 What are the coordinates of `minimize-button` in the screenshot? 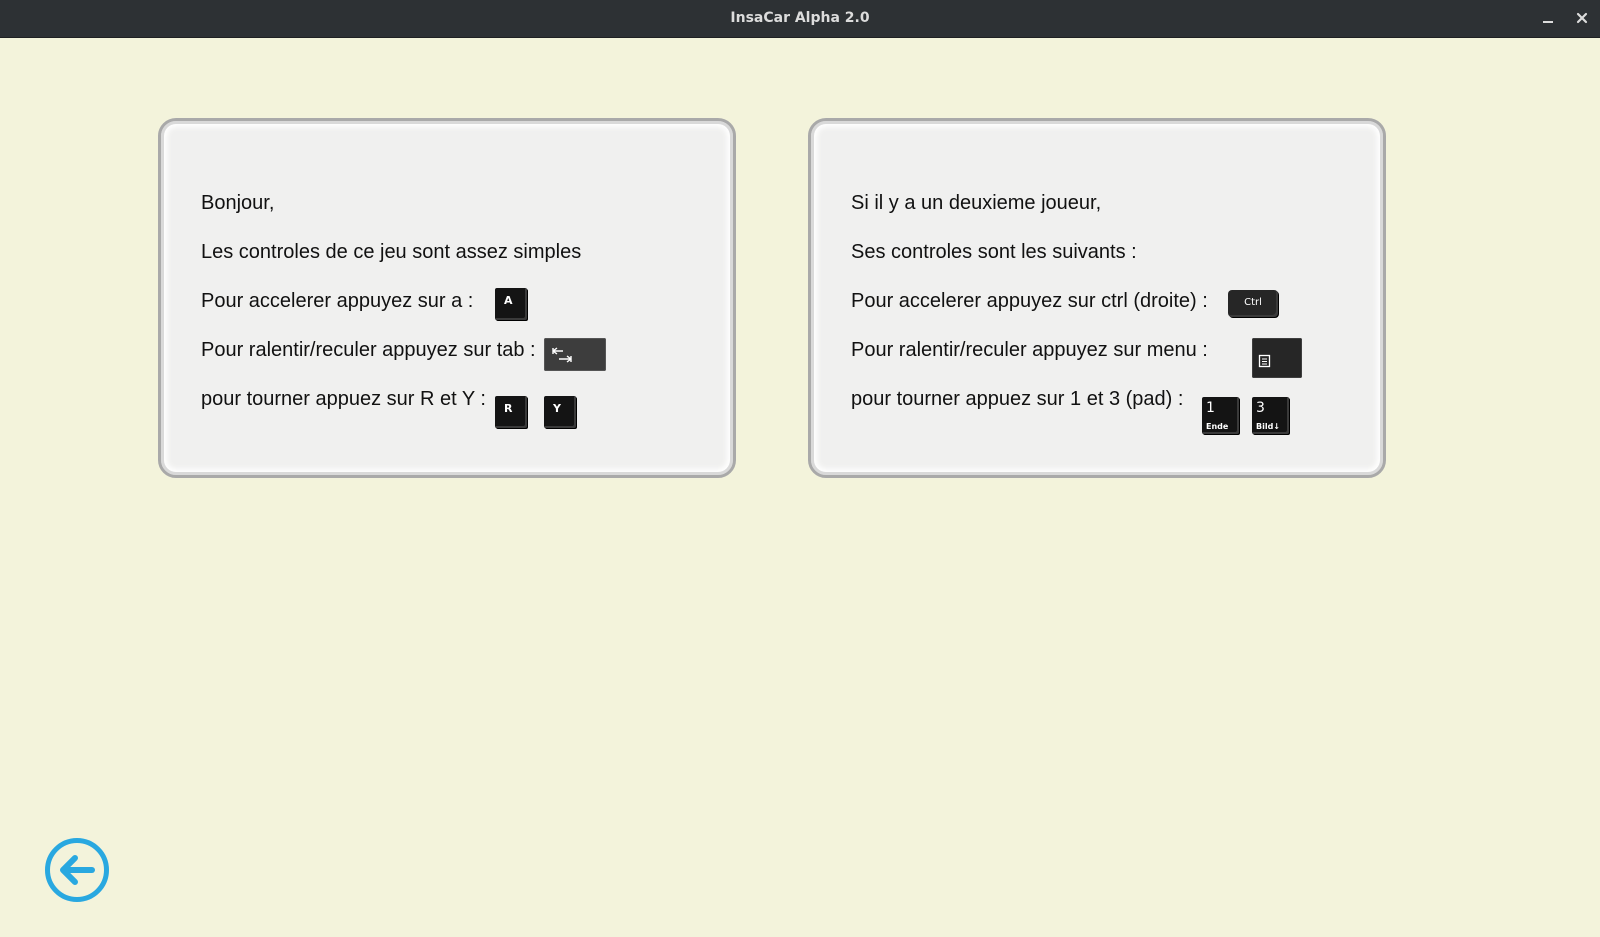 It's located at (1548, 18).